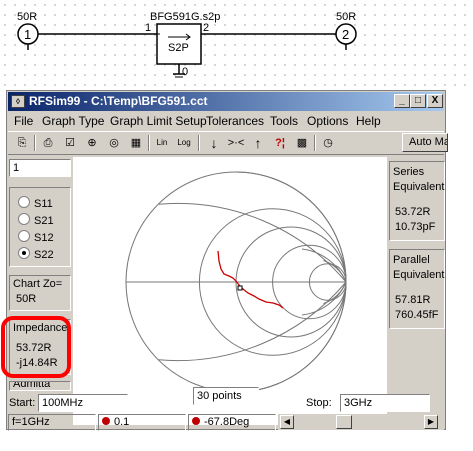  I want to click on admittance-panel: Admitta, so click(40, 386).